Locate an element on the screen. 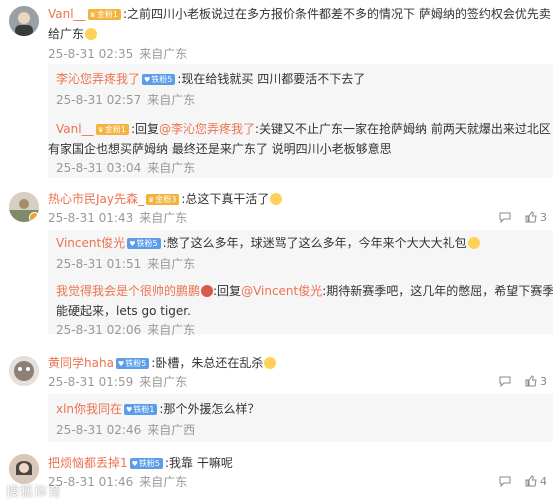 This screenshot has height=502, width=553. comment-username: Vanl__ is located at coordinates (67, 14).